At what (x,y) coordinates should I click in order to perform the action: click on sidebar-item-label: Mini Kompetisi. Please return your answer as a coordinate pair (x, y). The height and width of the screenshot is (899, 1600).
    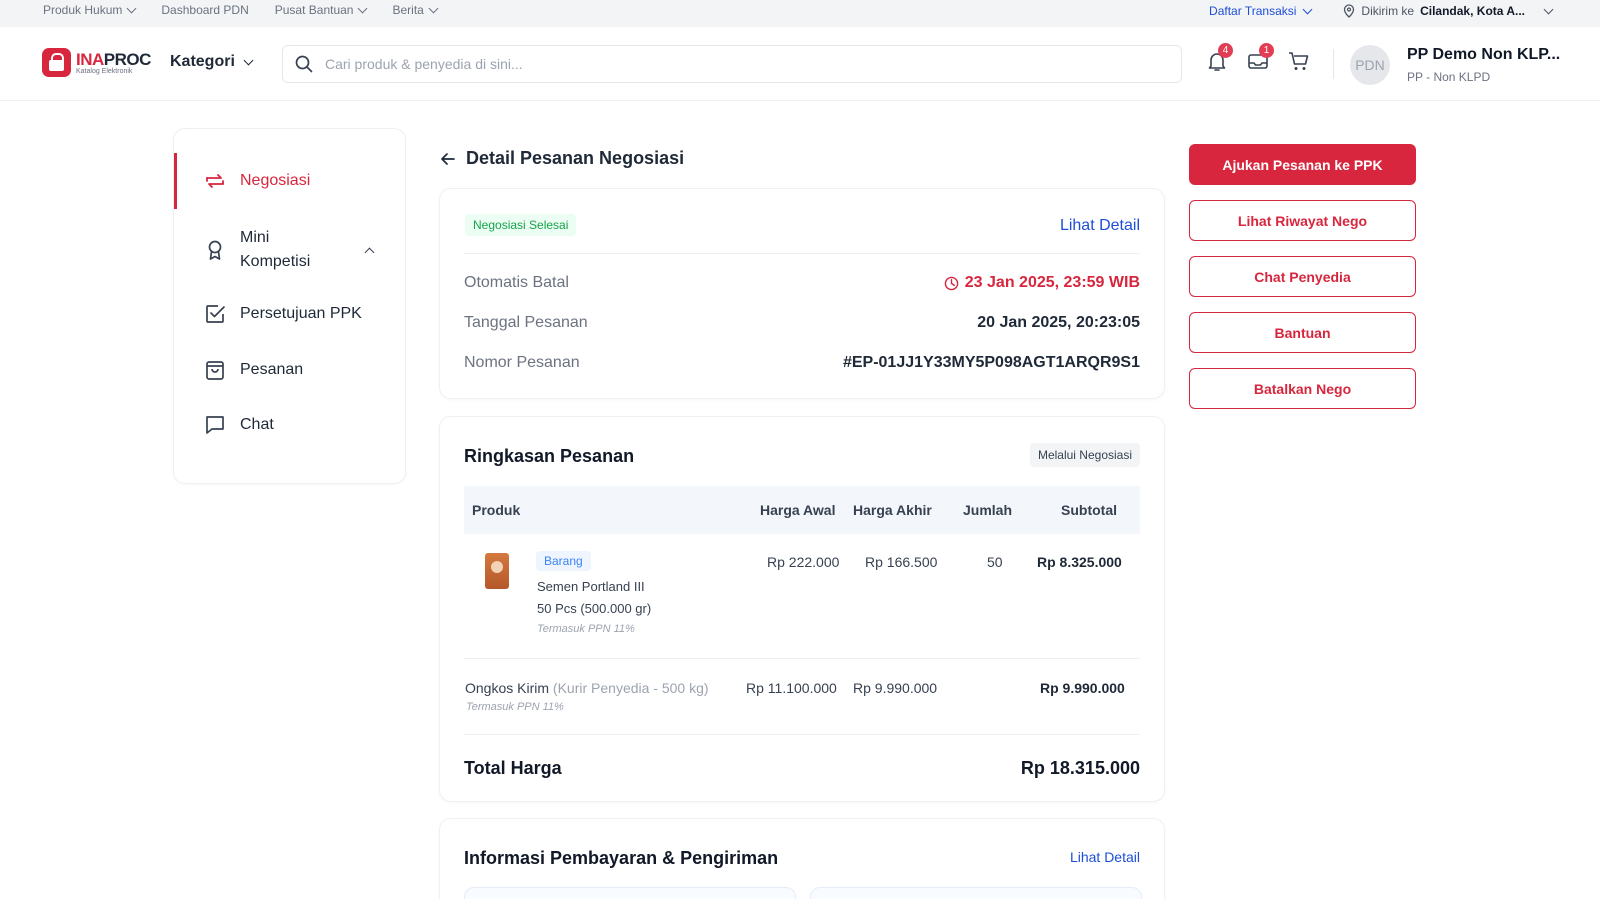
    Looking at the image, I should click on (275, 249).